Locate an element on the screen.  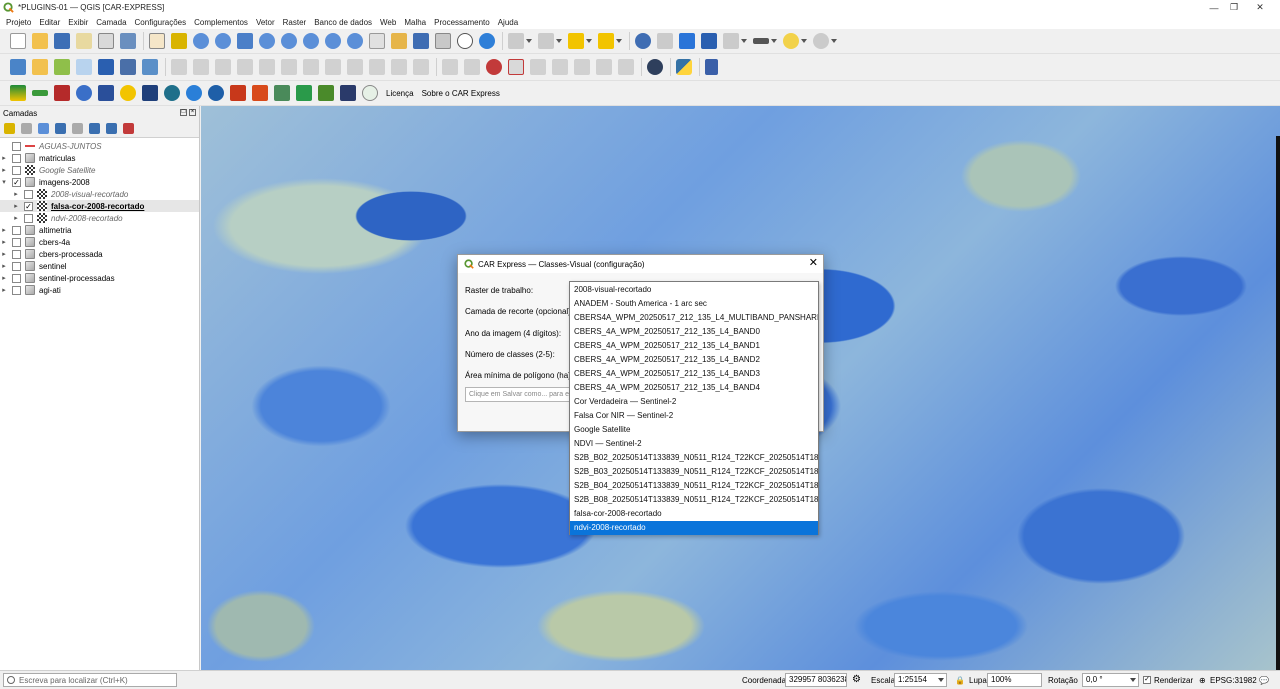
map-tips-icon is located at coordinates (791, 41).